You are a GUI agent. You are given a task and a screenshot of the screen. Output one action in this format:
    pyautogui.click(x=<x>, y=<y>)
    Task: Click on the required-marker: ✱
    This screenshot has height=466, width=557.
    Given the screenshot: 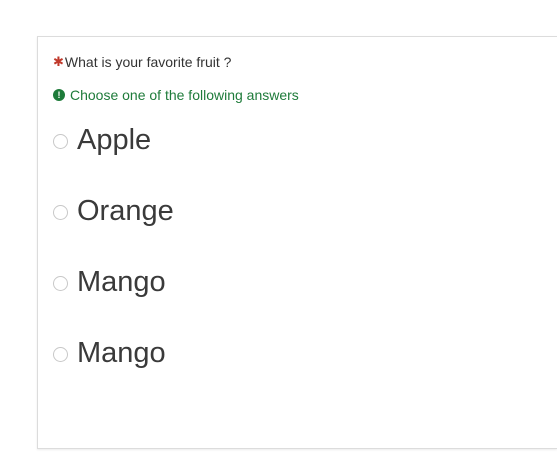 What is the action you would take?
    pyautogui.click(x=58, y=61)
    